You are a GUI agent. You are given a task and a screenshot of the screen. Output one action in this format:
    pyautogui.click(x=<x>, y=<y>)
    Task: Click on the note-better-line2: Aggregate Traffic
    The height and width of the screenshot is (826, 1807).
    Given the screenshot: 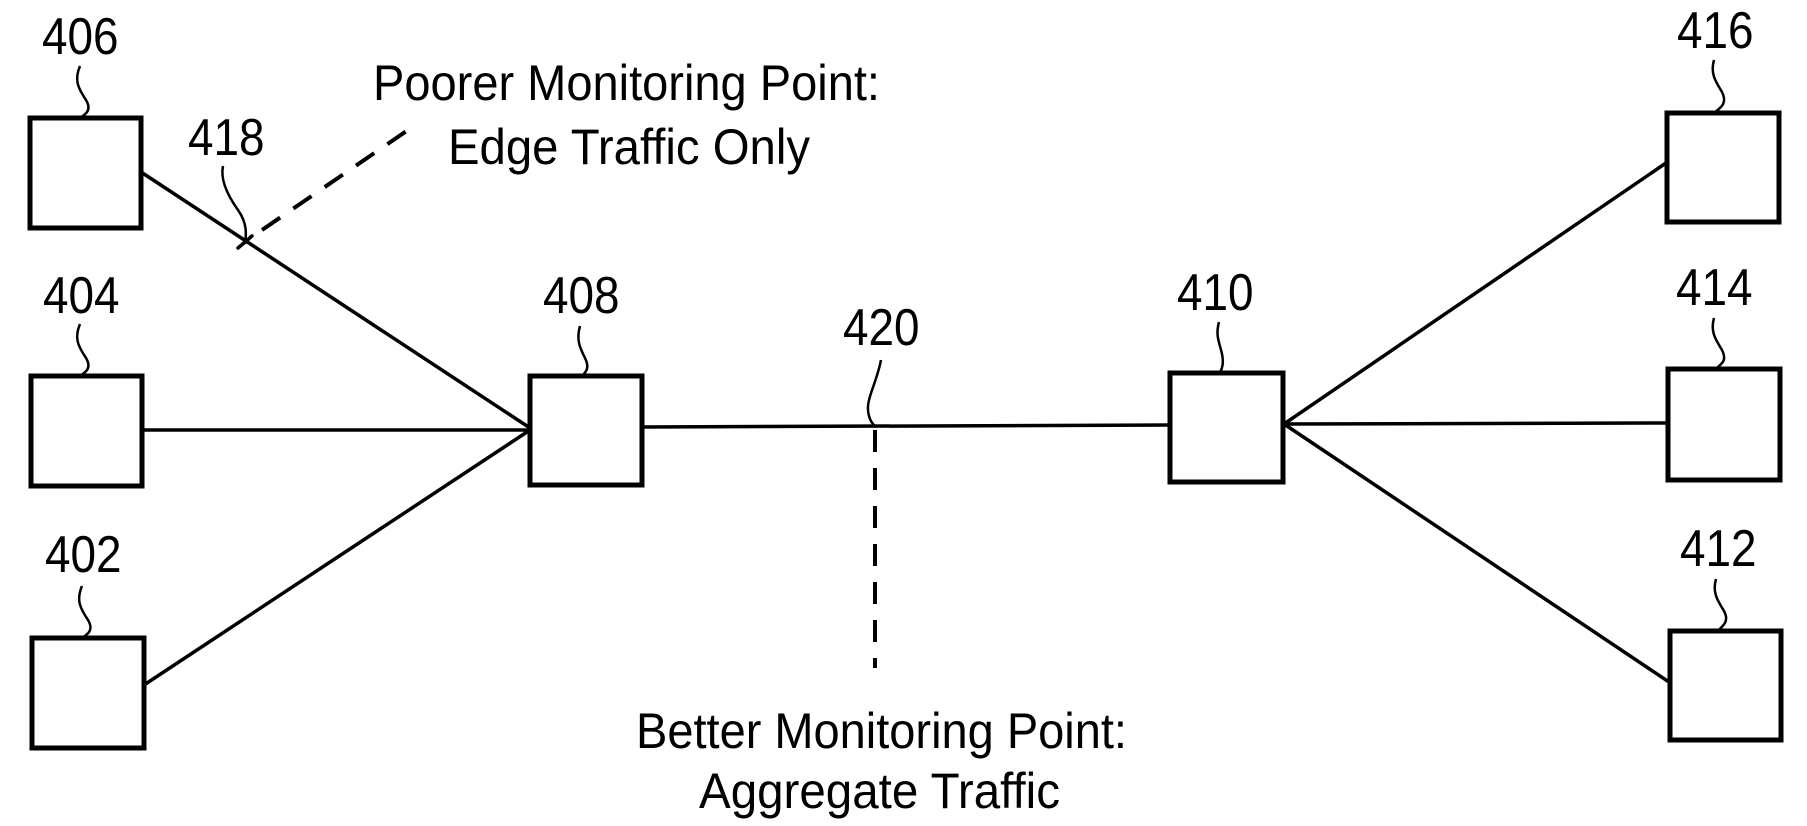 What is the action you would take?
    pyautogui.click(x=879, y=791)
    